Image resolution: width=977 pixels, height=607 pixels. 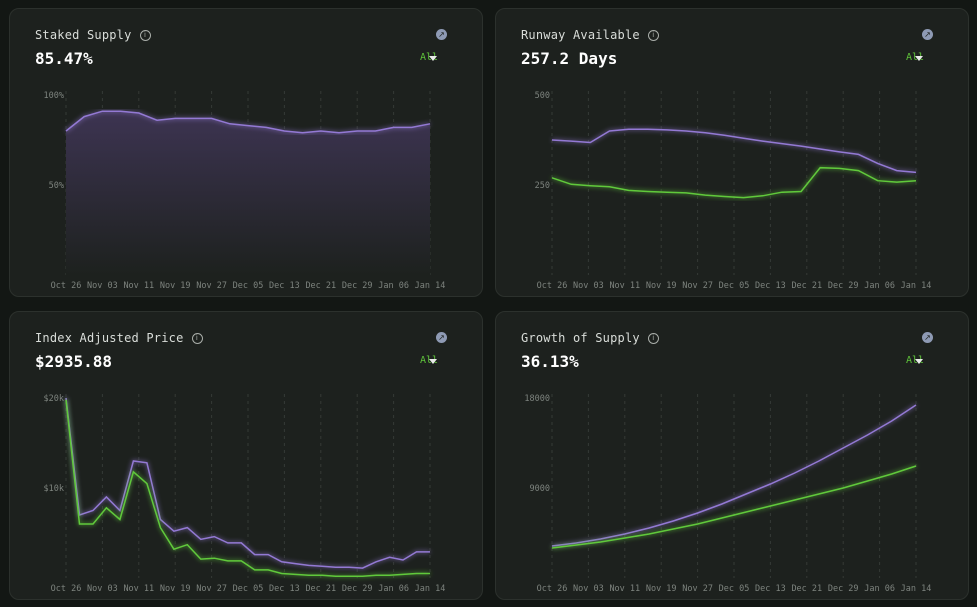 What do you see at coordinates (54, 399) in the screenshot?
I see `y-tick-label: $20k` at bounding box center [54, 399].